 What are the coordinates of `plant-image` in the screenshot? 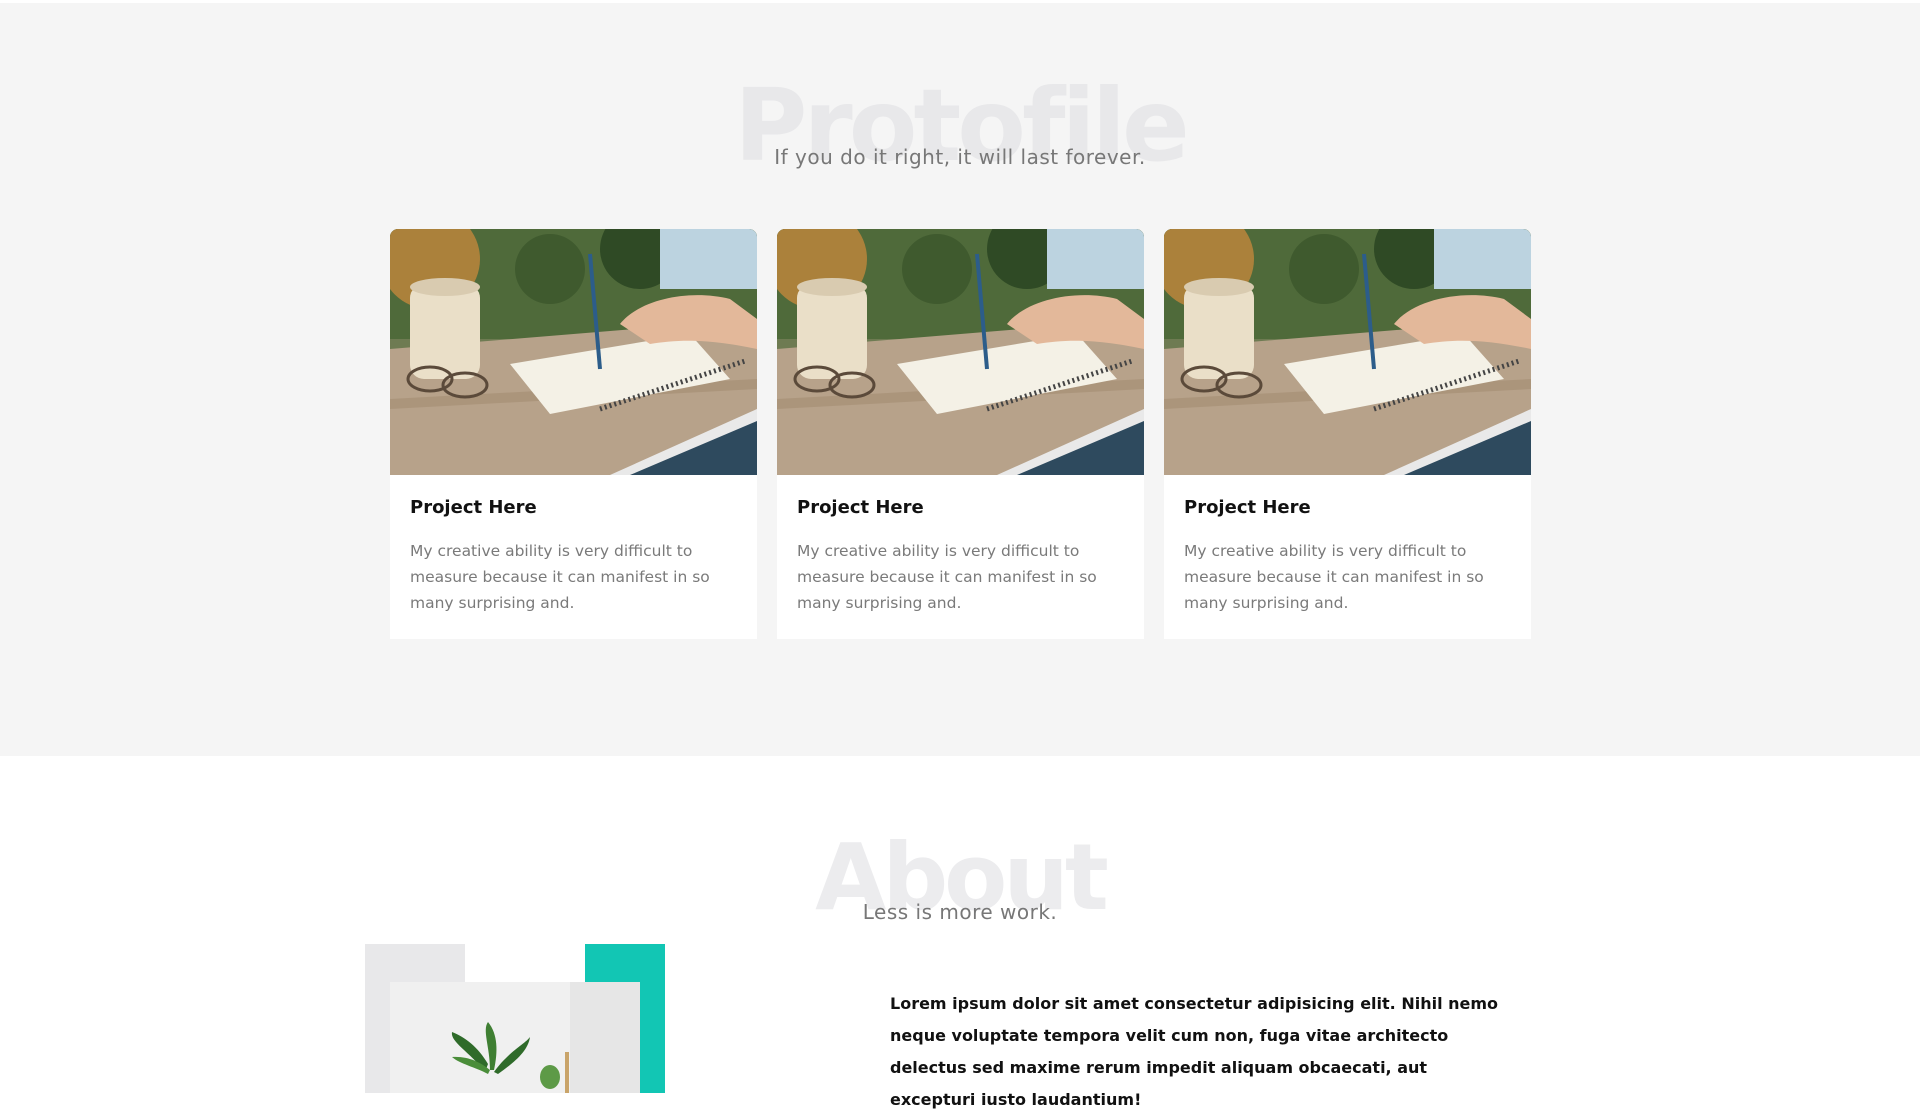 It's located at (515, 1037).